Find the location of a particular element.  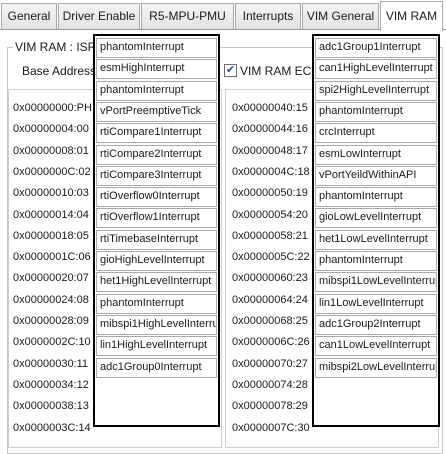

isr-name-field: rtiCompare1Interrupt is located at coordinates (156, 133).